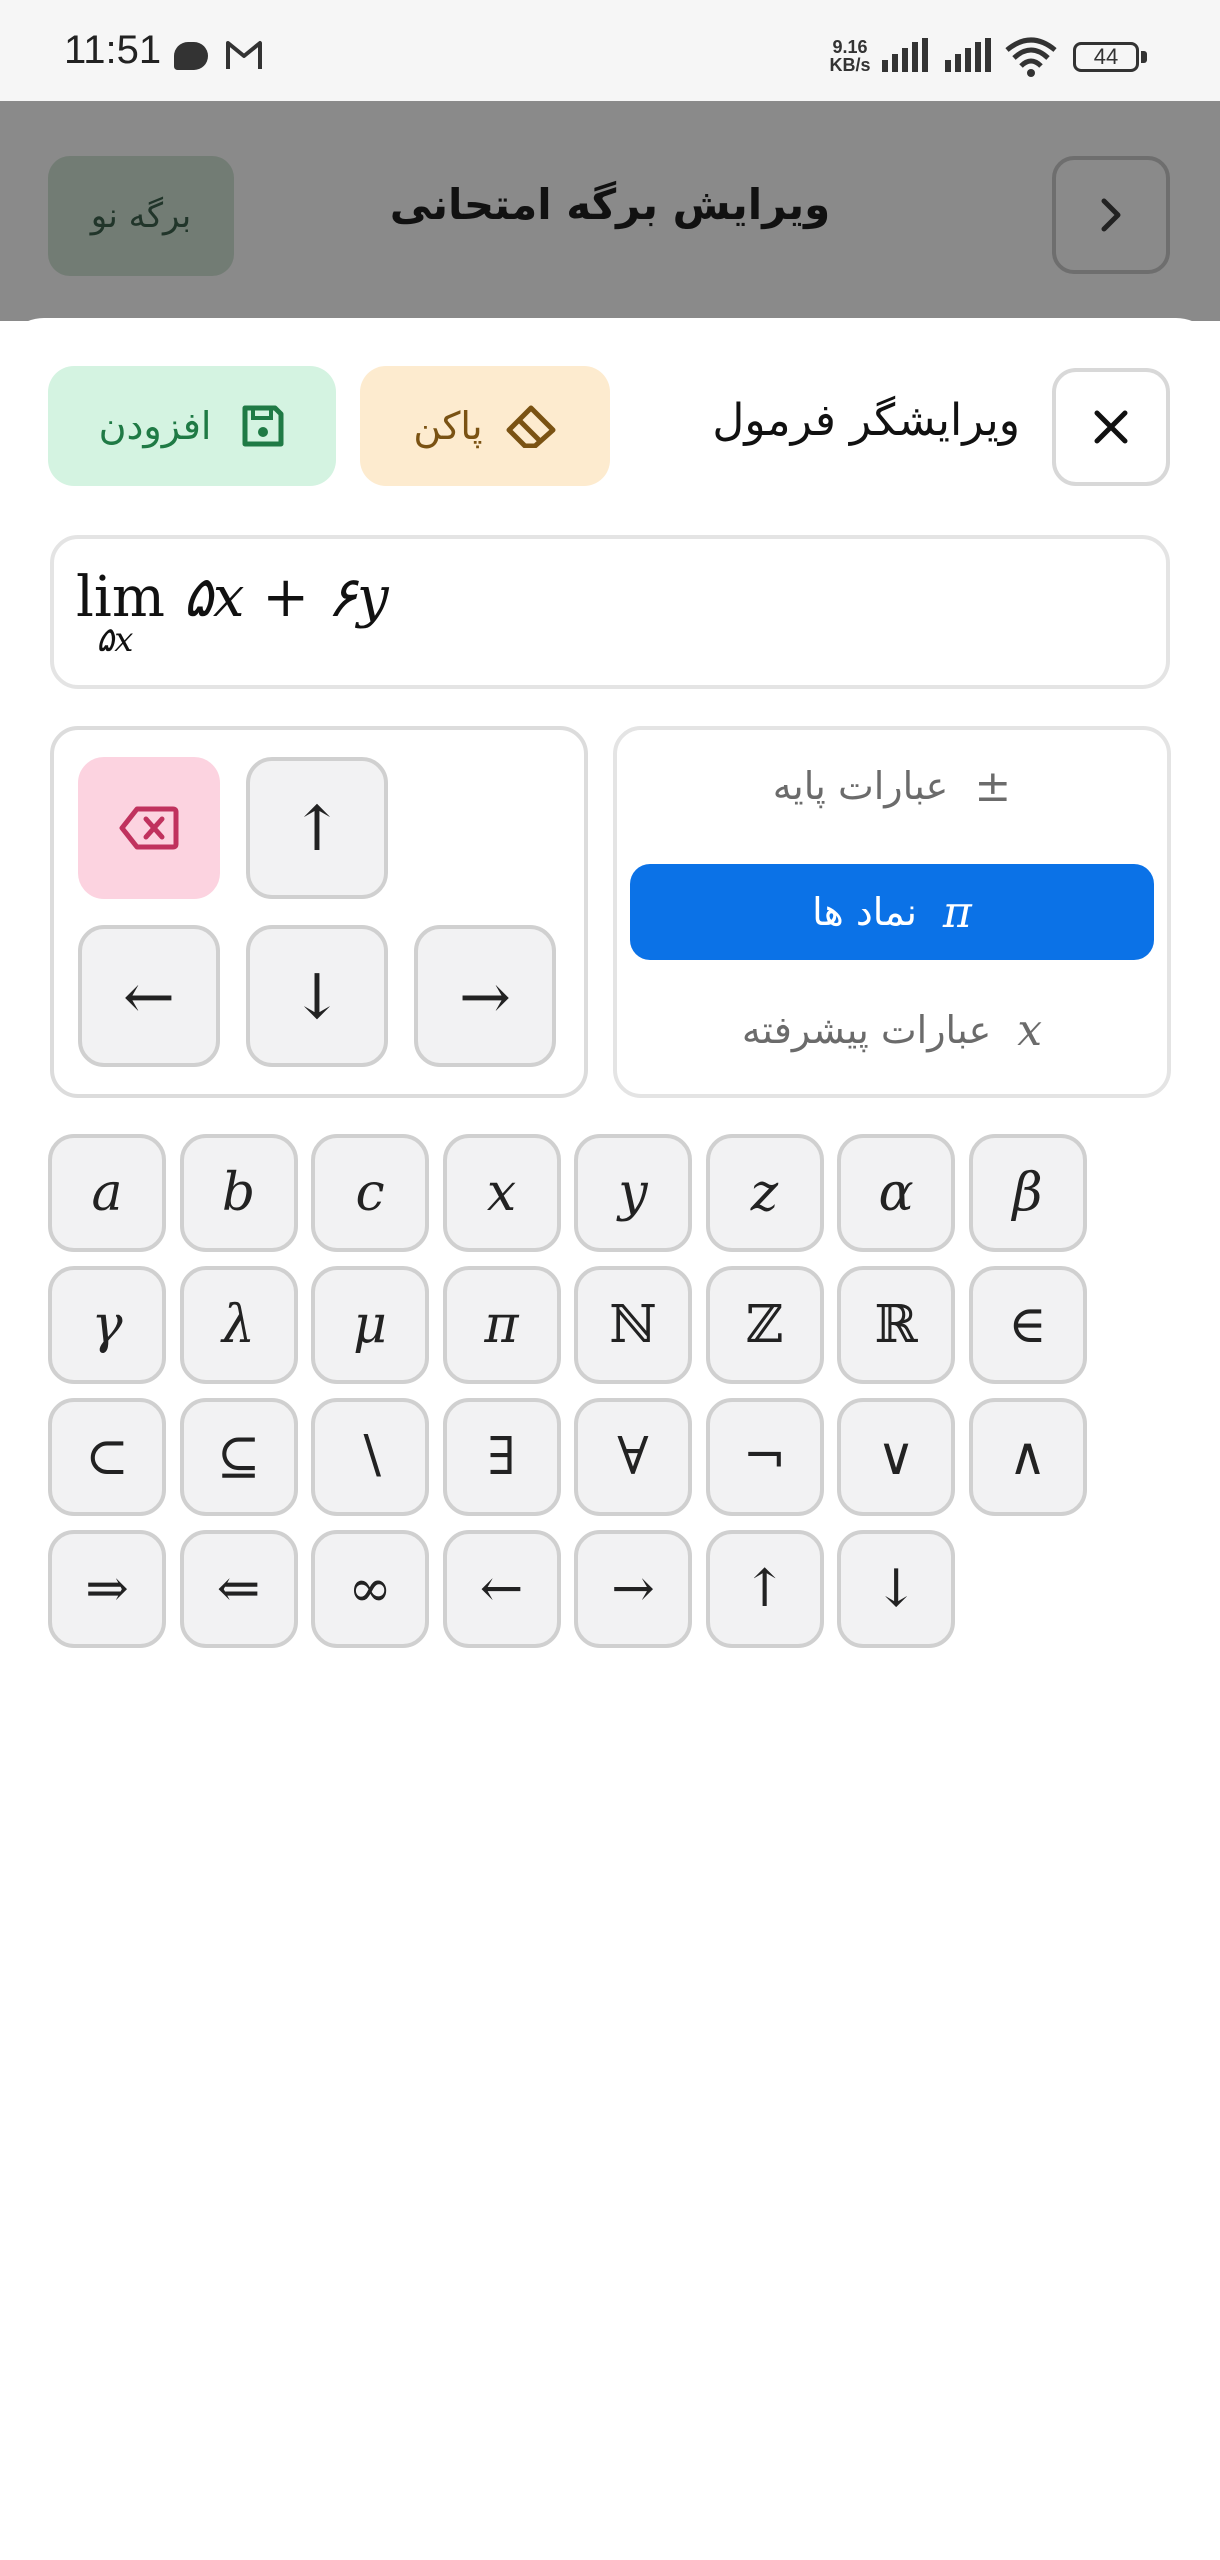  What do you see at coordinates (238, 1457) in the screenshot?
I see `symbol-key: ⊆` at bounding box center [238, 1457].